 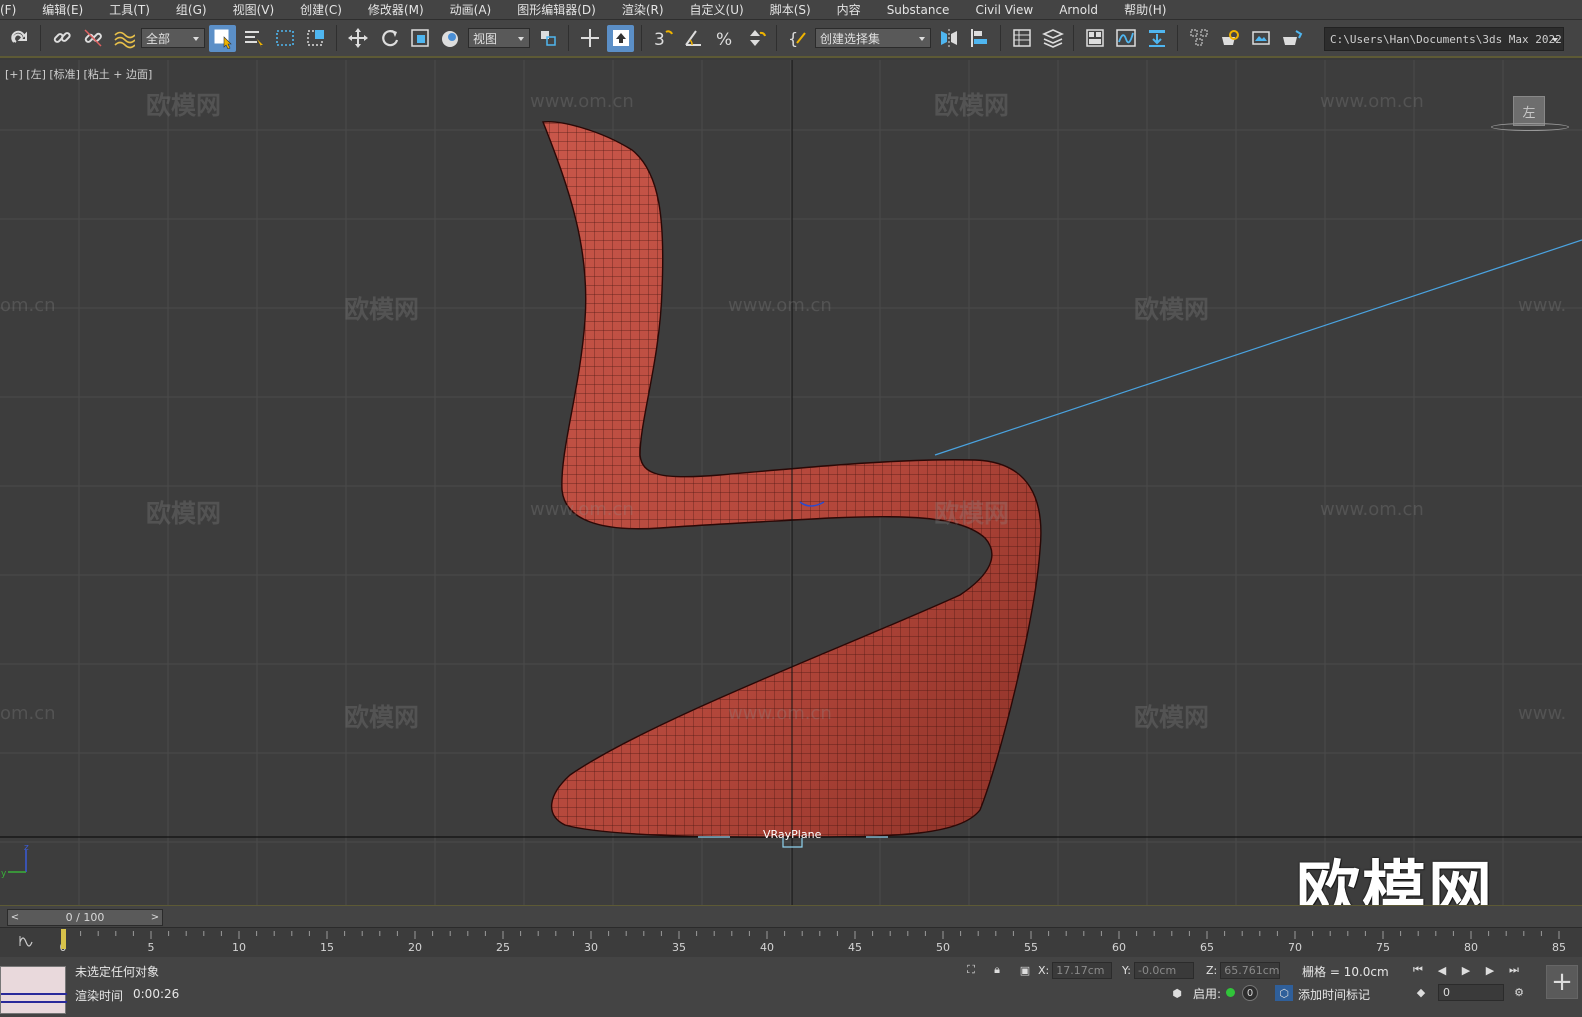 I want to click on track-tick-label: 40, so click(x=767, y=947).